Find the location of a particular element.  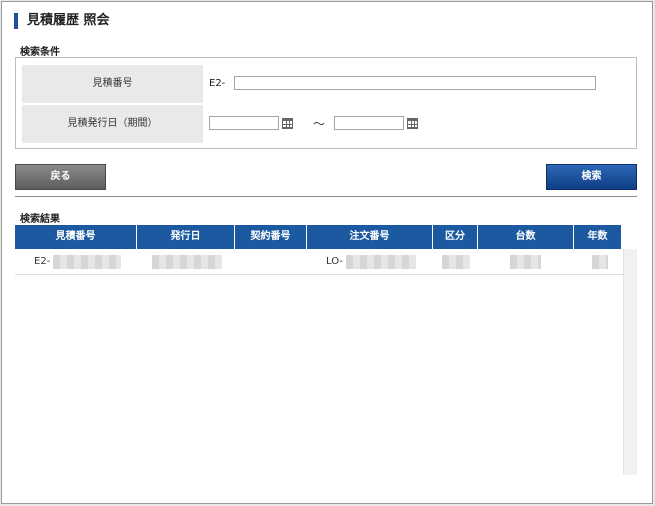

redacted-years is located at coordinates (600, 262).